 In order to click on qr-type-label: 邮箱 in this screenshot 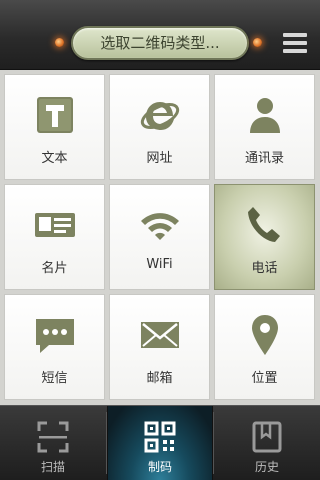, I will do `click(159, 378)`.